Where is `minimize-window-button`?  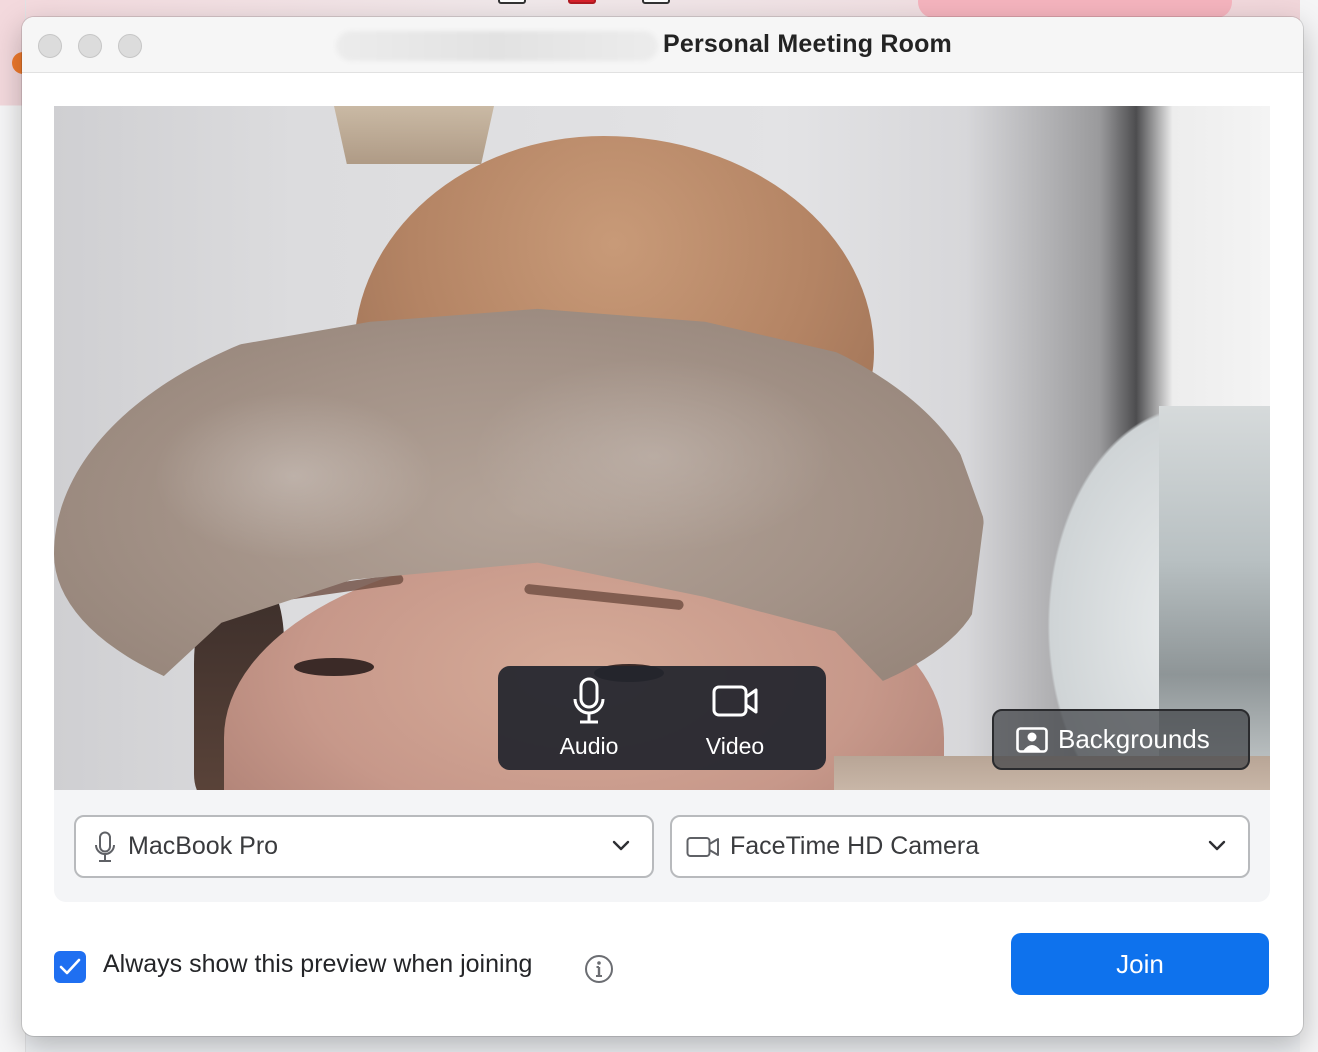 minimize-window-button is located at coordinates (90, 46).